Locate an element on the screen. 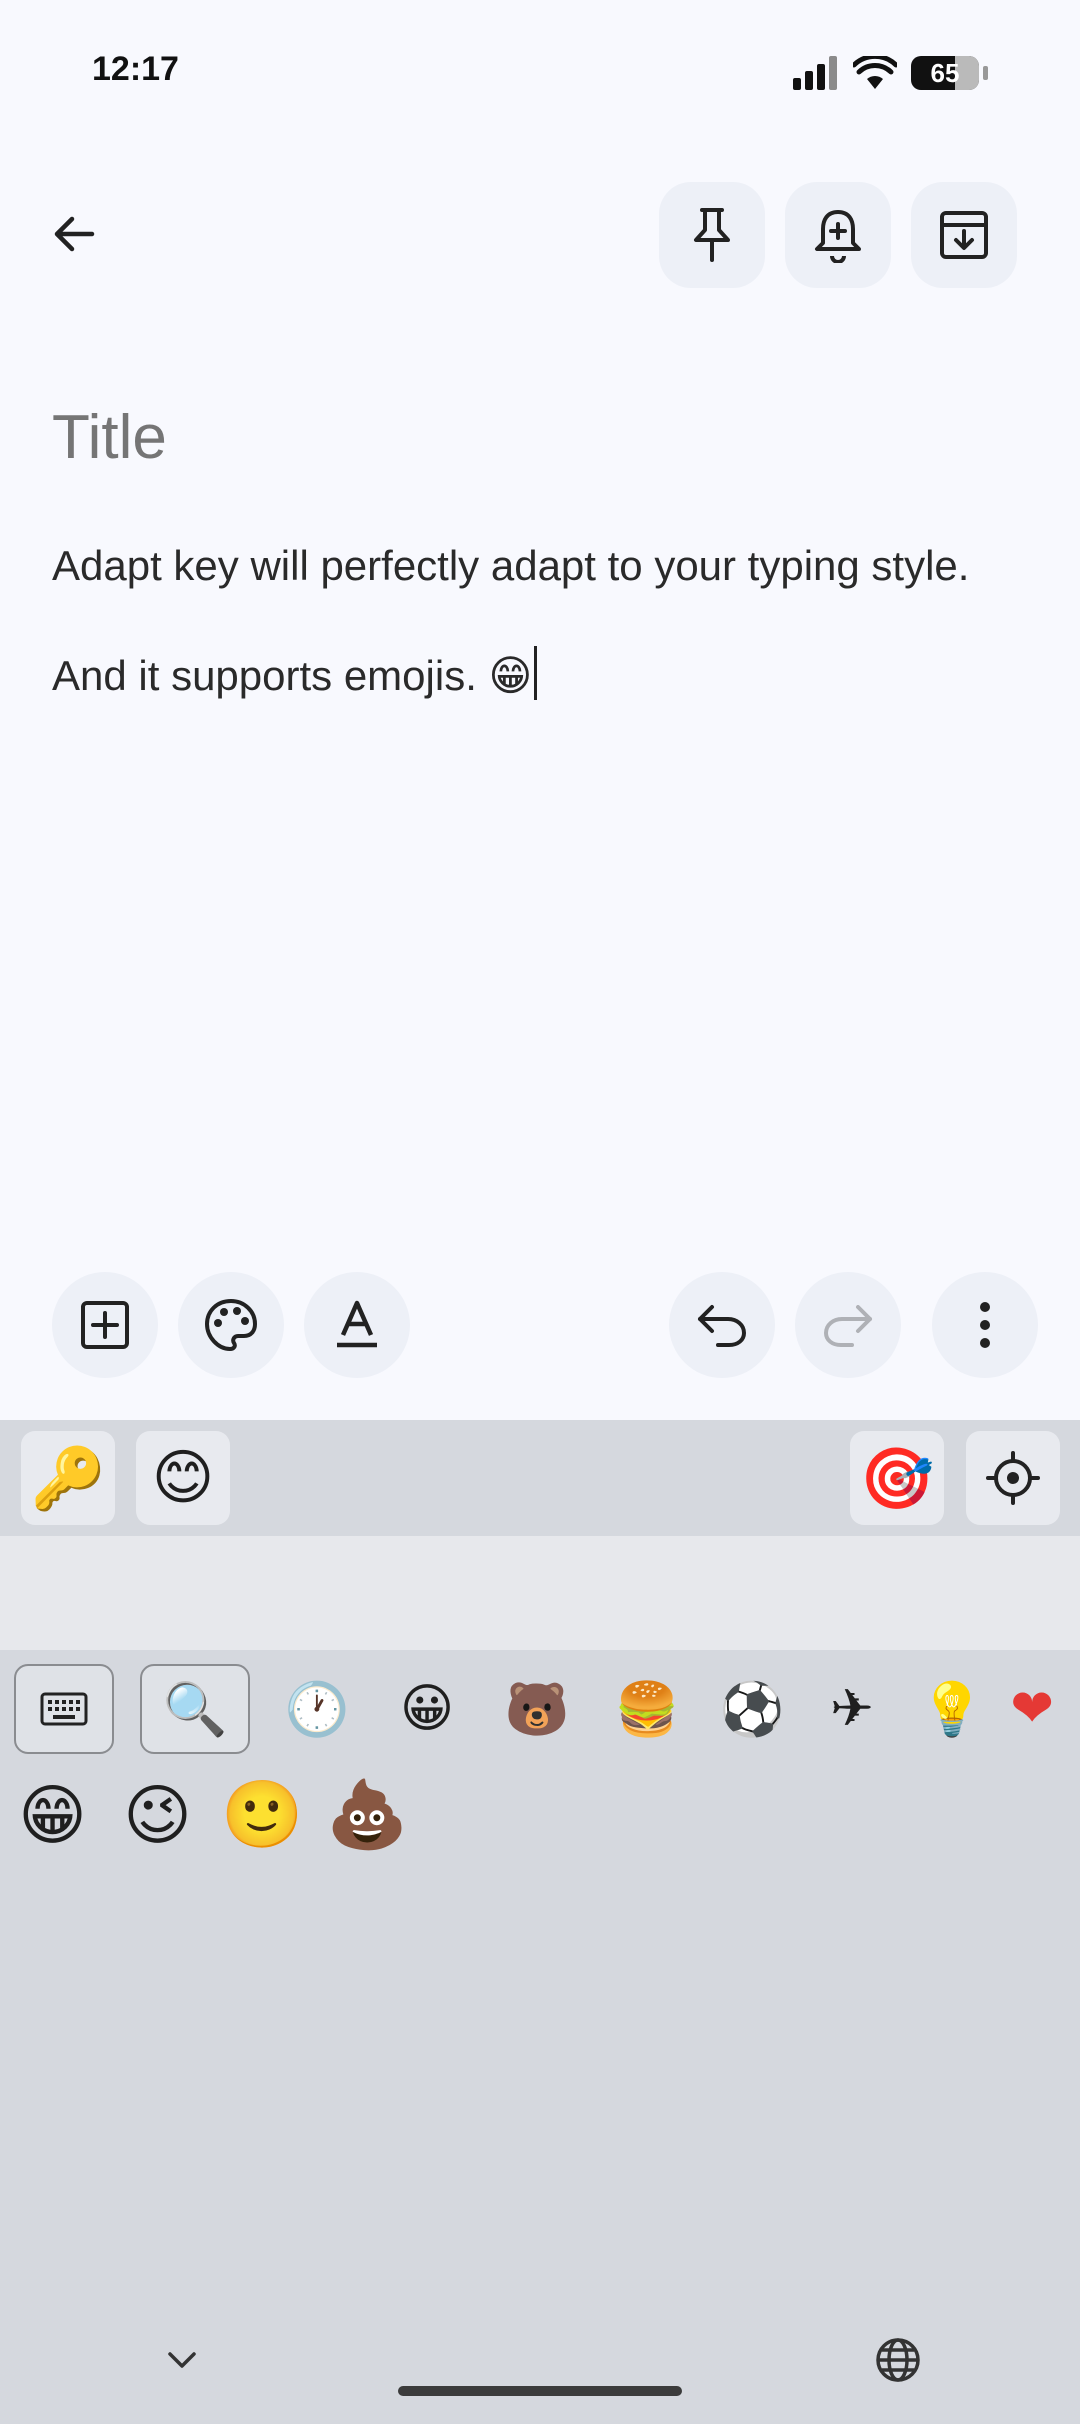 This screenshot has width=1080, height=2424. emoji-category-row: 🔍 🕐 😀 🐻 🍔 ⚽ ✈ 💡 ❤ is located at coordinates (540, 1709).